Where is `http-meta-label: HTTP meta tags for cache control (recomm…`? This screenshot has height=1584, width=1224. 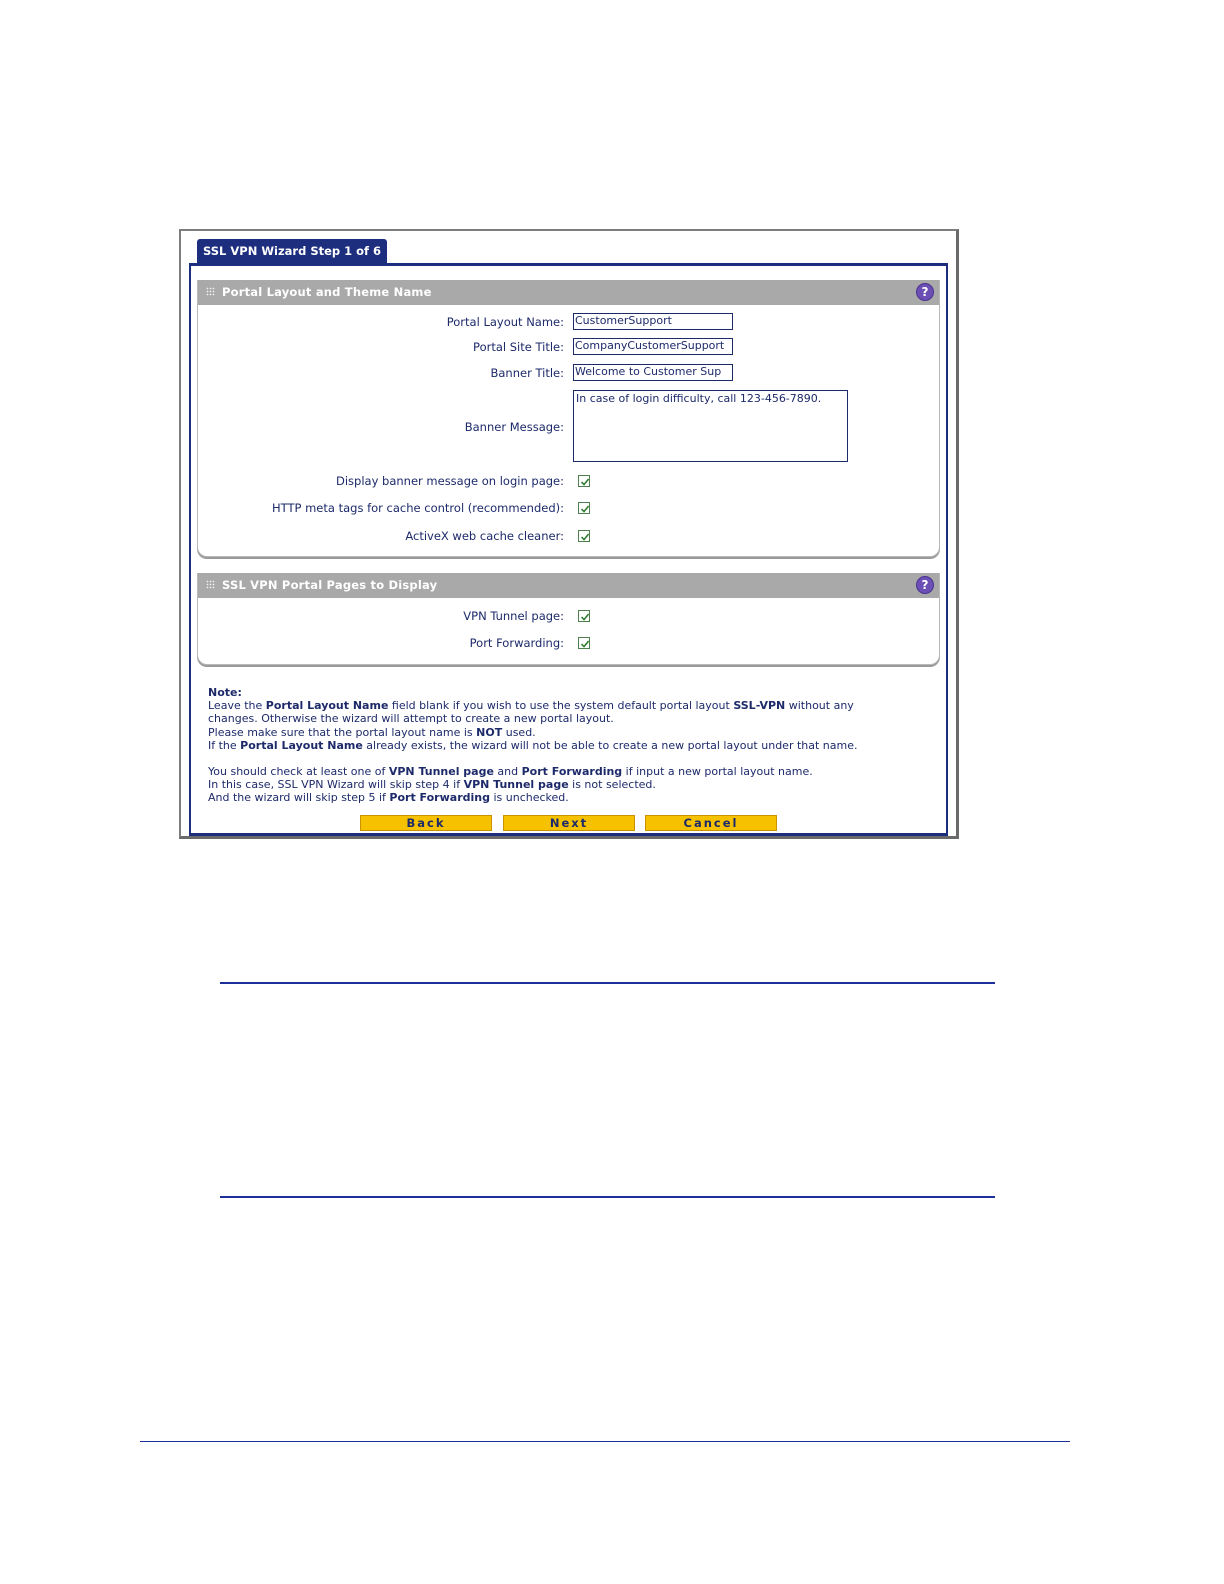 http-meta-label: HTTP meta tags for cache control (recomm… is located at coordinates (418, 508).